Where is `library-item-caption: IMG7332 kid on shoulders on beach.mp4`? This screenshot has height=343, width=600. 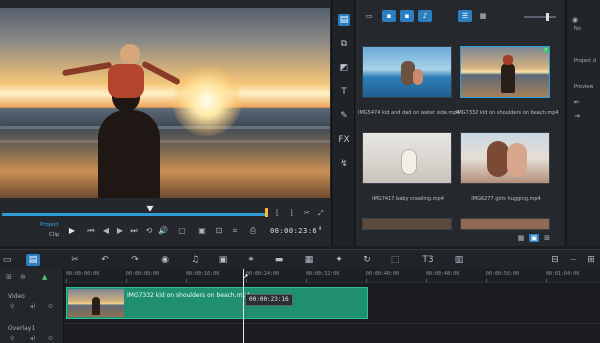
library-item-caption: IMG7332 kid on shoulders on beach.mp4 is located at coordinates (507, 113).